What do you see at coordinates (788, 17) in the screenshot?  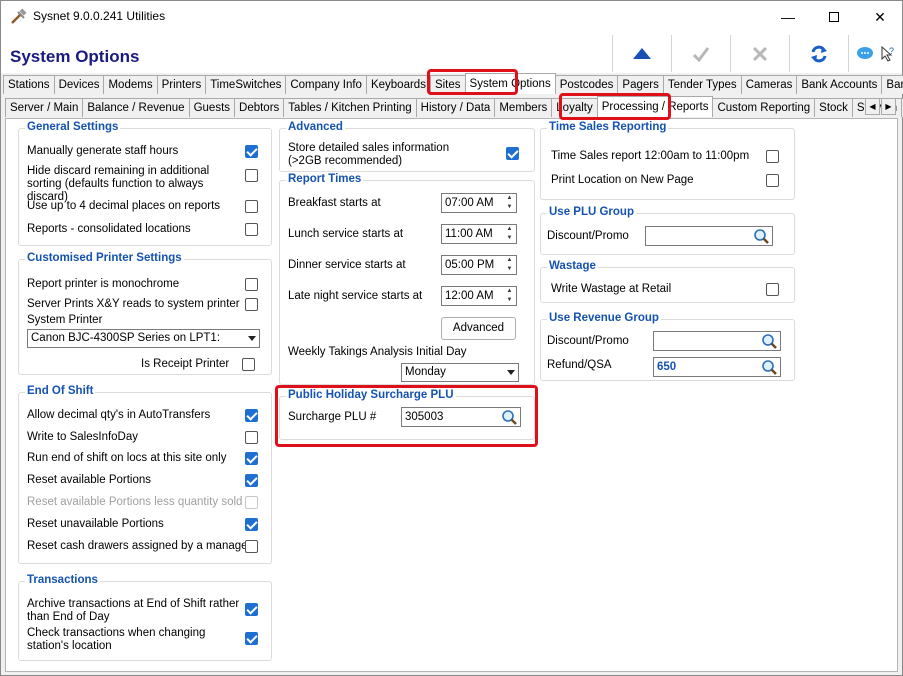 I see `minimize-button: —` at bounding box center [788, 17].